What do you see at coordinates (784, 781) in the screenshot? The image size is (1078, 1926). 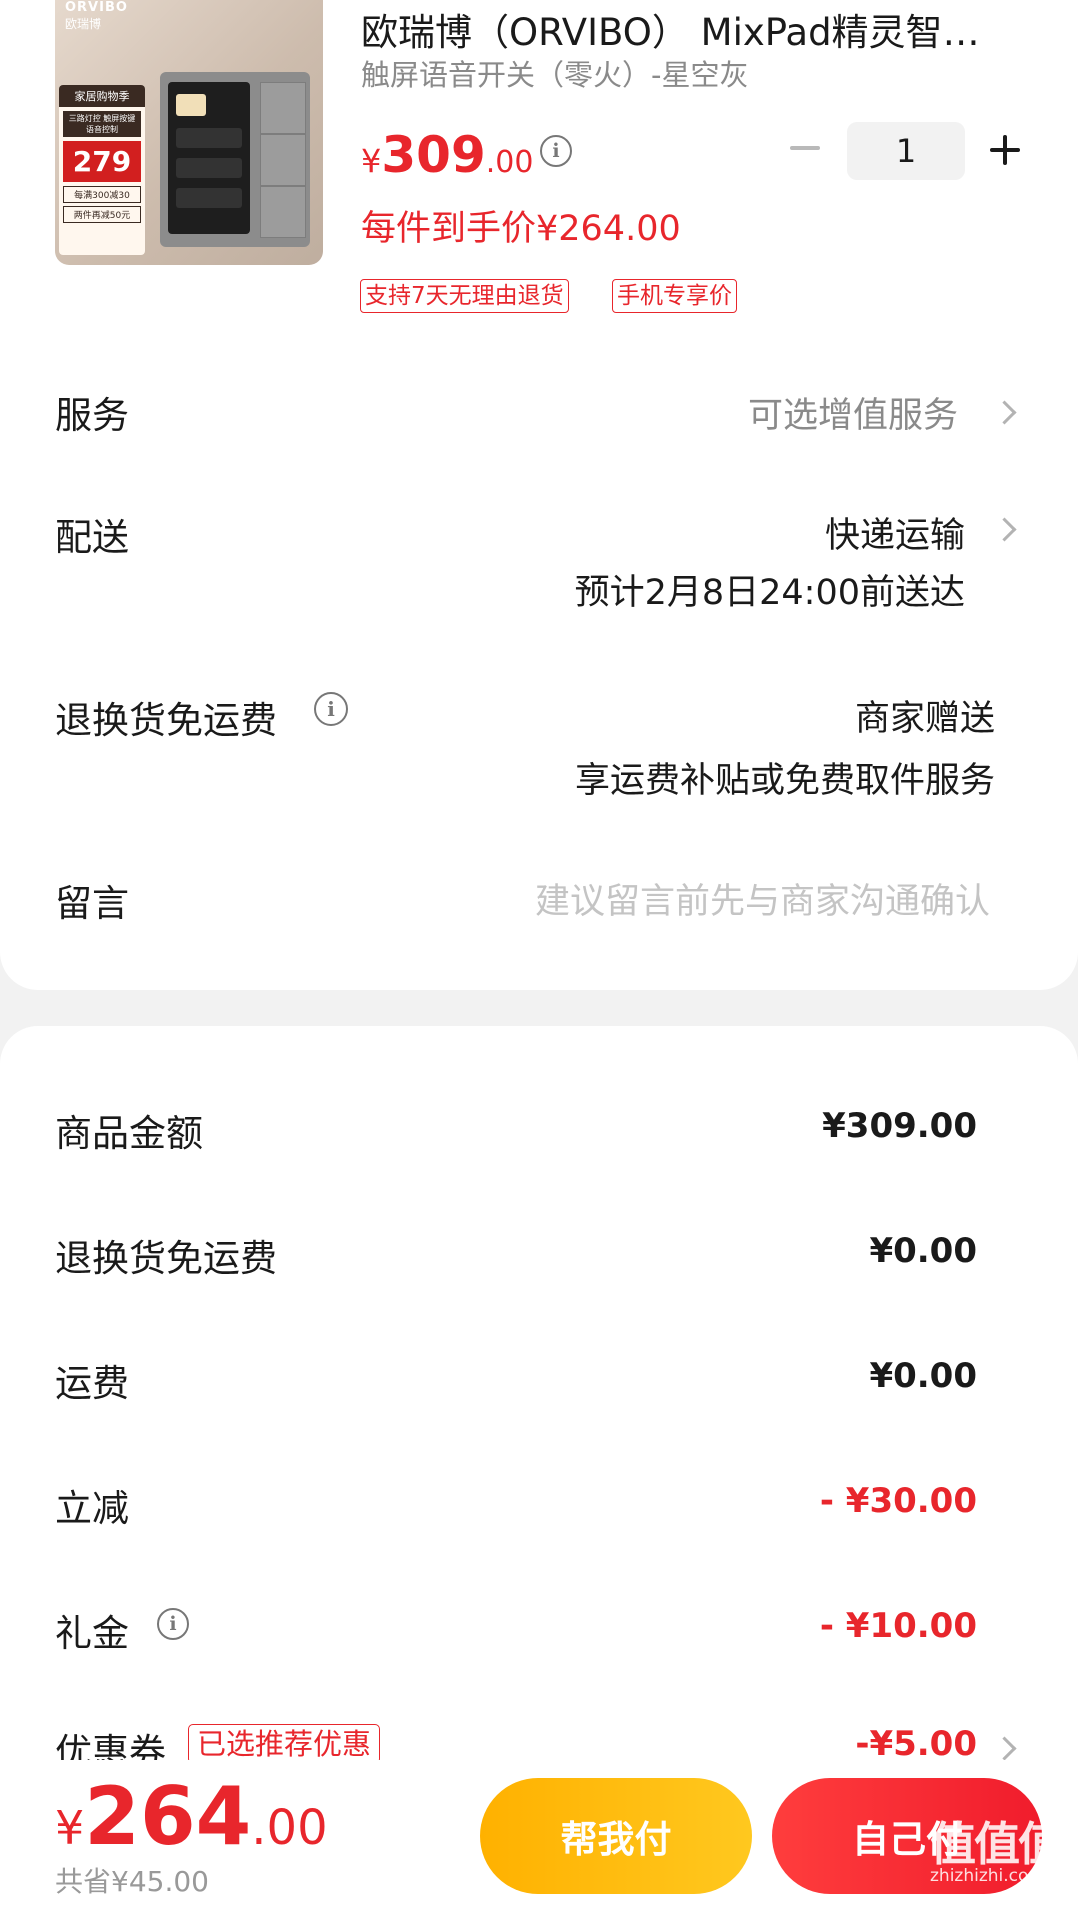 I see `return-shipping-desc: 享运费补贴或免费取件服务` at bounding box center [784, 781].